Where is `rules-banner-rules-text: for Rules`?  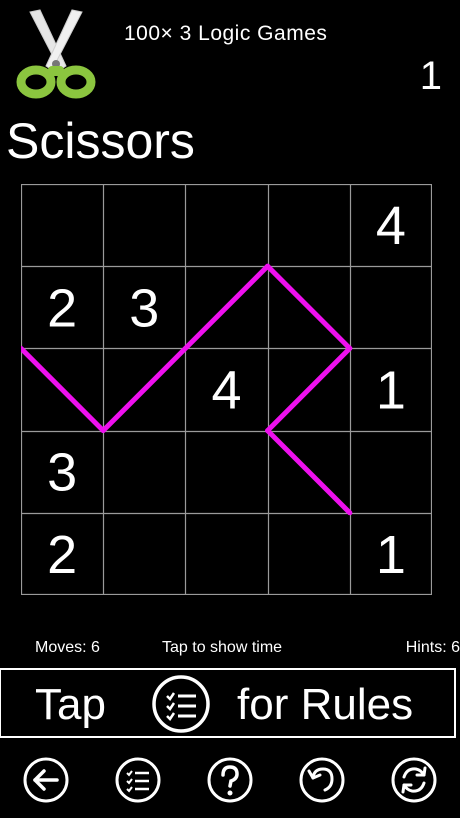
rules-banner-rules-text: for Rules is located at coordinates (325, 704).